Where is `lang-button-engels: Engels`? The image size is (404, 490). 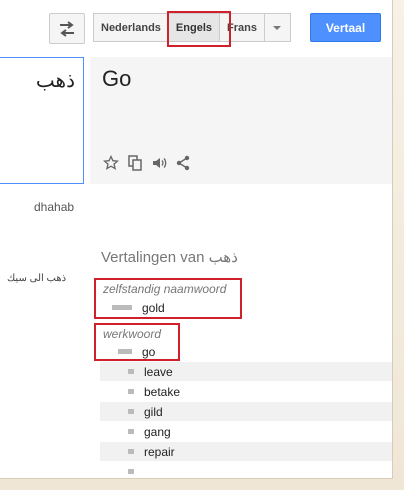 lang-button-engels: Engels is located at coordinates (194, 27).